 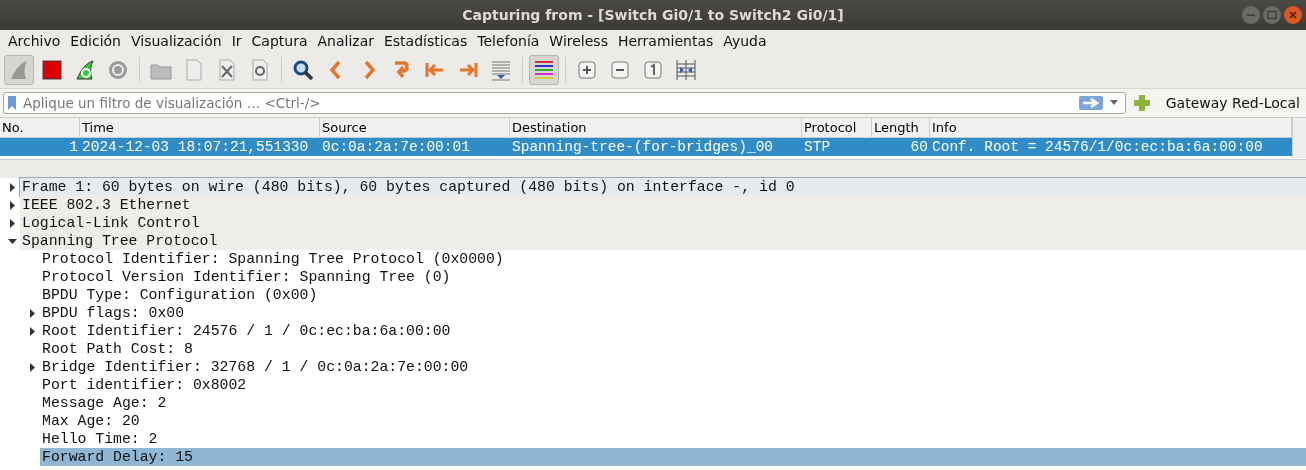 I want to click on menu-item: Ayuda, so click(x=745, y=41).